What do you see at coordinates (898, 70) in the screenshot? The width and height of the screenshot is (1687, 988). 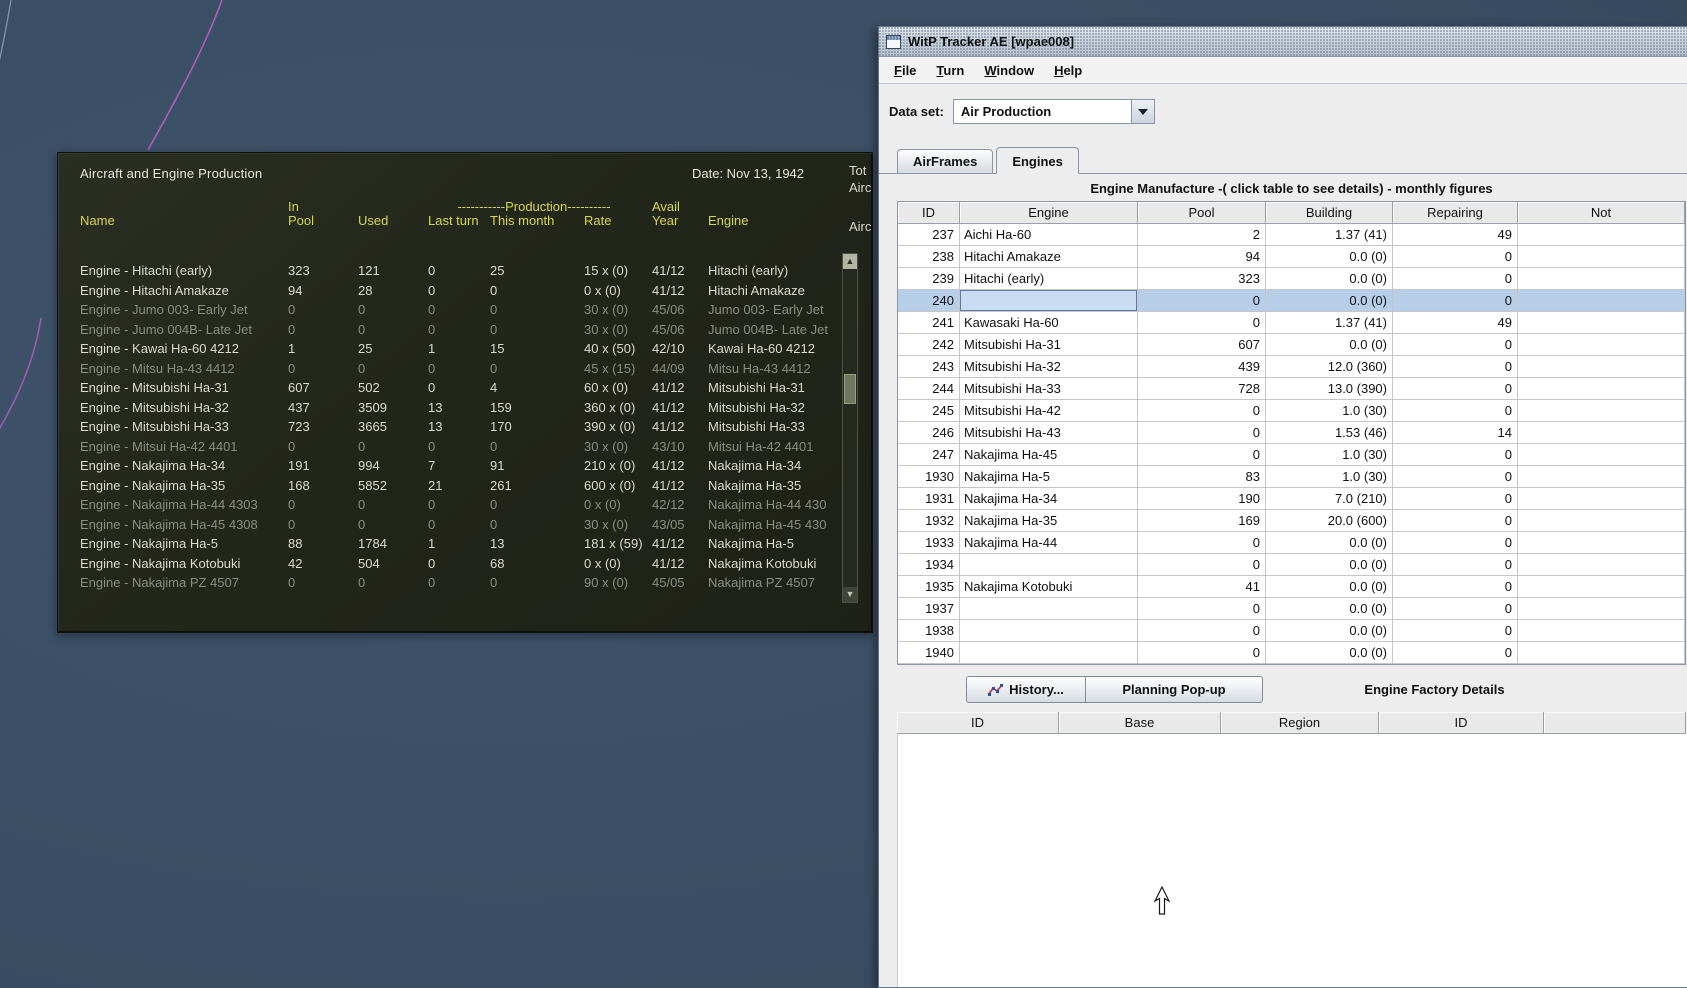 I see `menu-file-mnemonic: F` at bounding box center [898, 70].